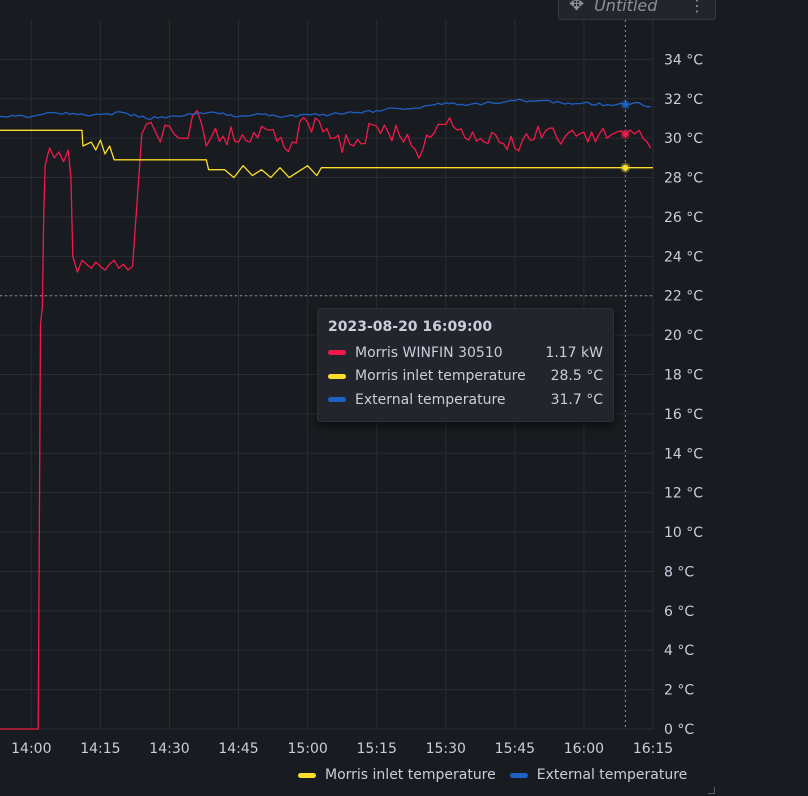  Describe the element at coordinates (679, 691) in the screenshot. I see `y-tick-label: 2 °C` at that location.